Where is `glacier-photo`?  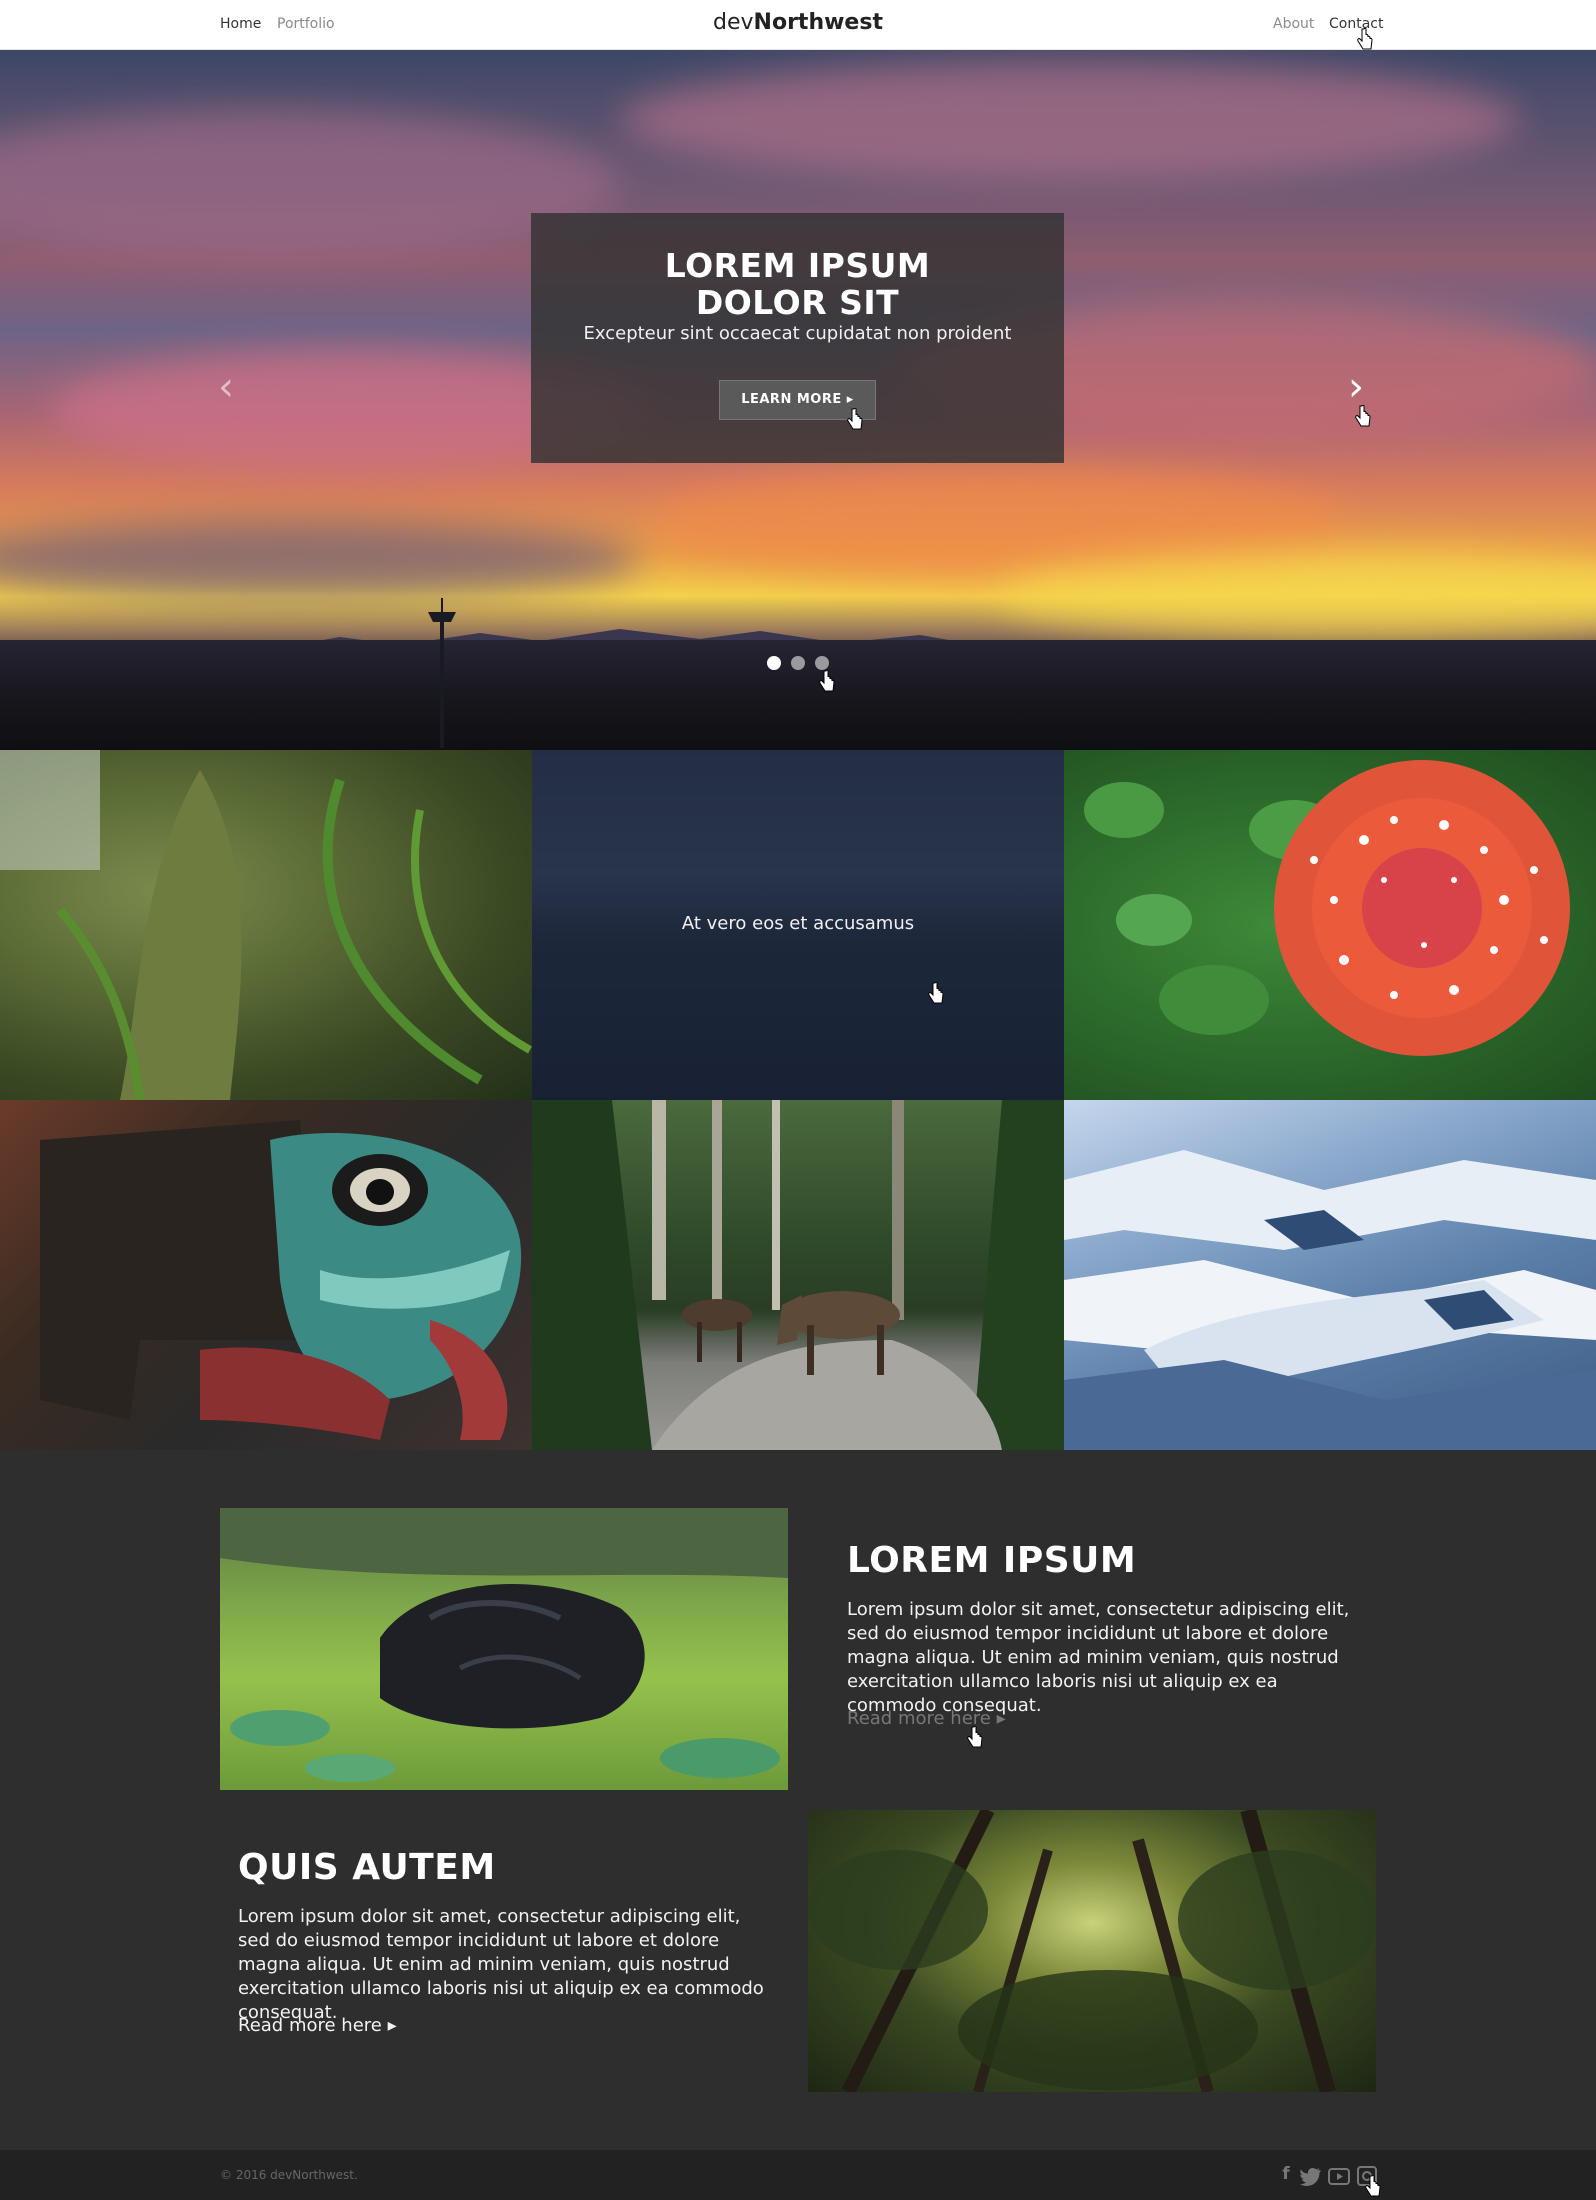 glacier-photo is located at coordinates (1330, 1275).